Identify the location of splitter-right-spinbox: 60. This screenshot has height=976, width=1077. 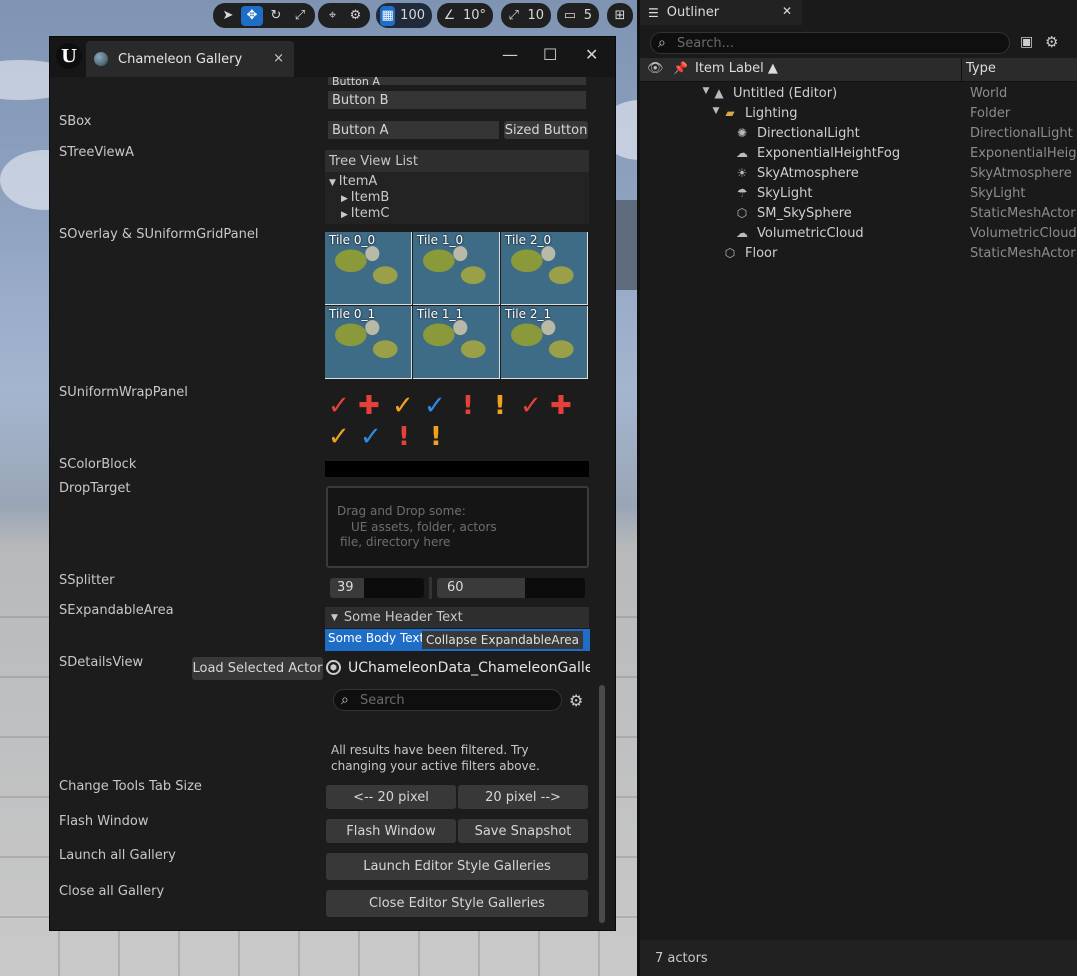
(511, 588).